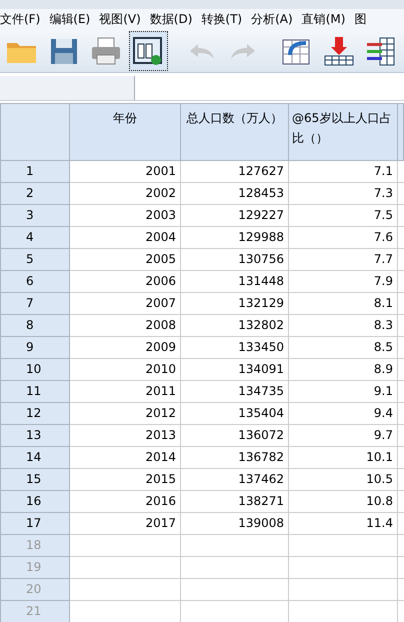  I want to click on table-cell: 127627, so click(235, 172).